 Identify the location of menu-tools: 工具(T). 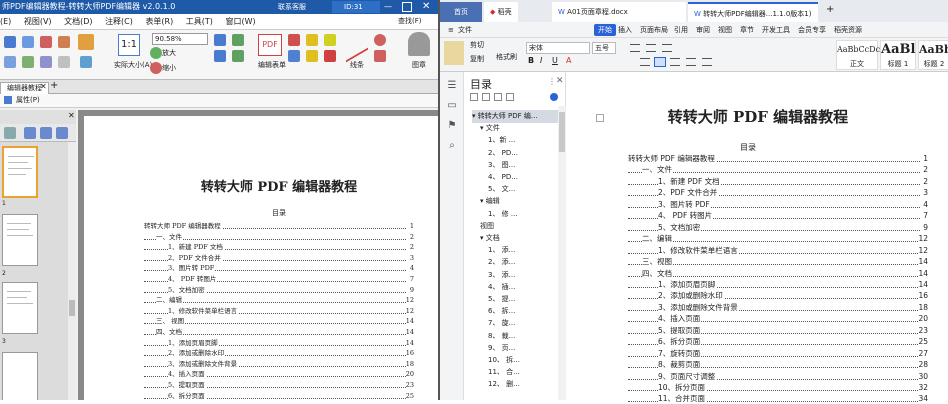
(199, 21).